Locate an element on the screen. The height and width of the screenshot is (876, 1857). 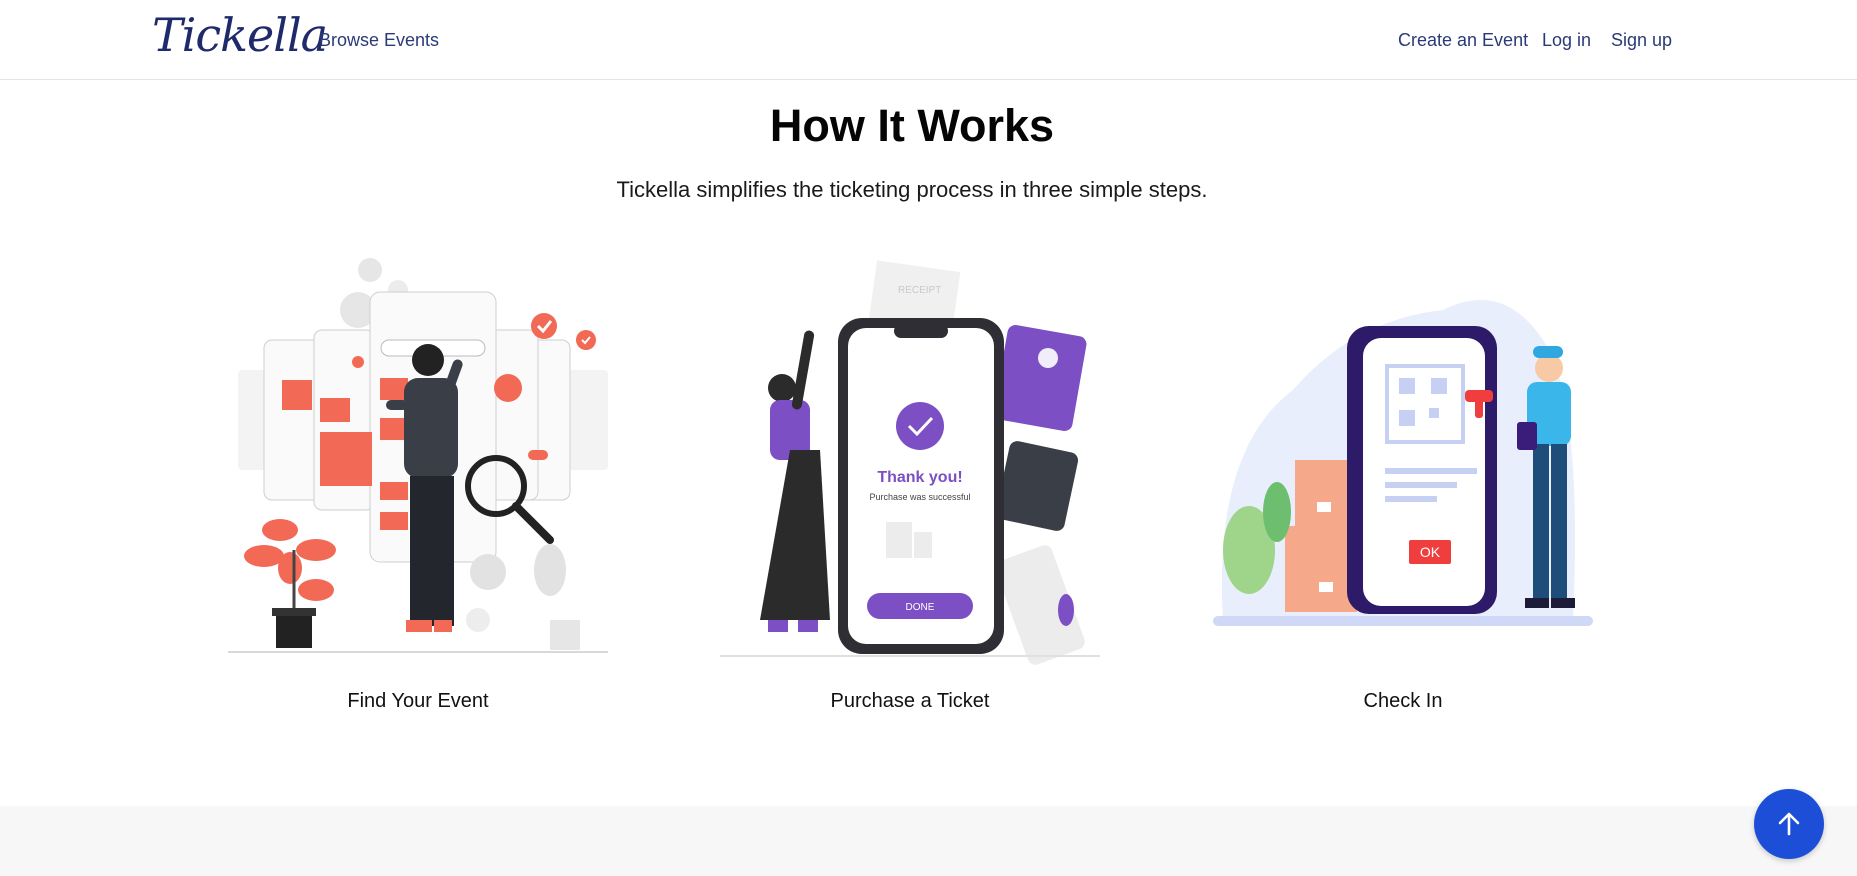
section-title: How It Works is located at coordinates (912, 125).